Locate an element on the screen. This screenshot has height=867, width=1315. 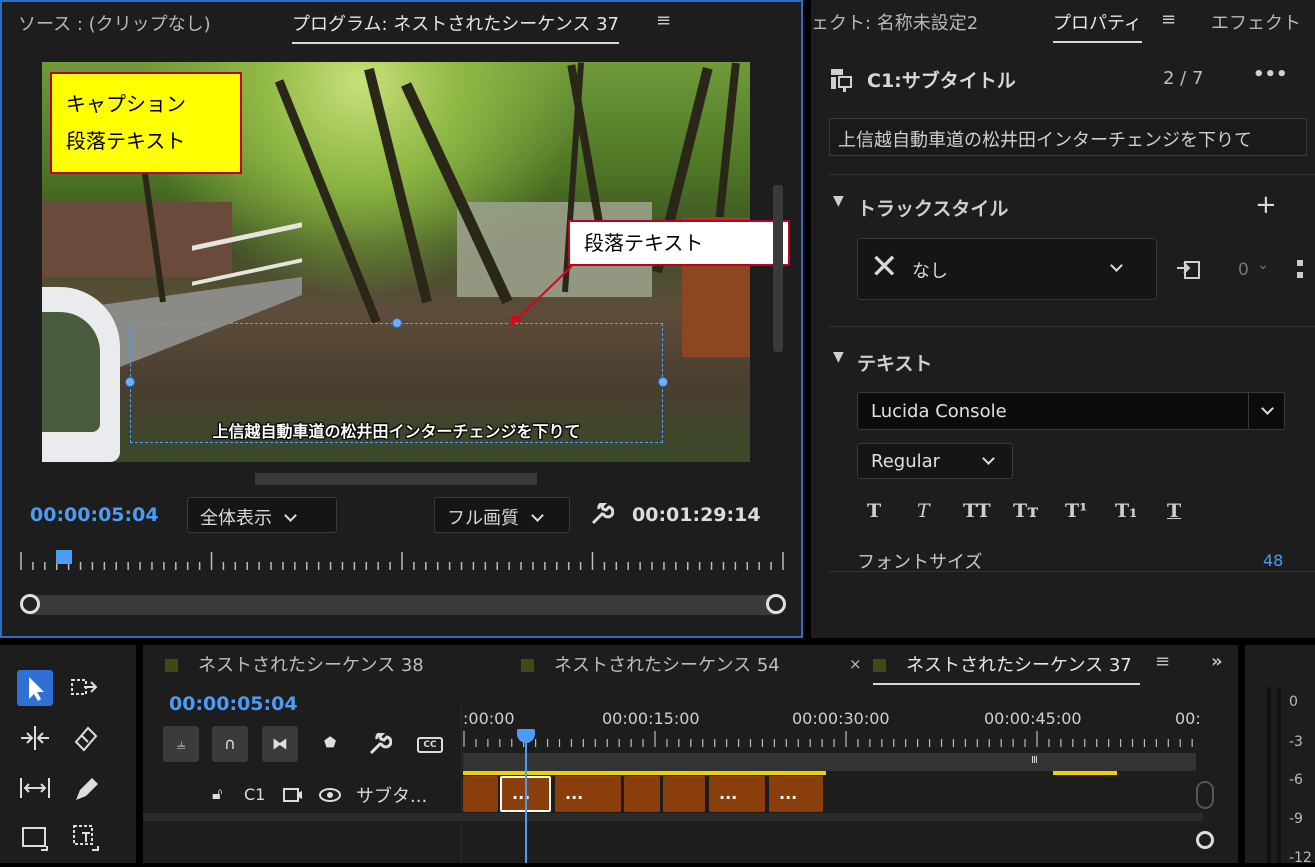
resize-handle-right is located at coordinates (663, 382).